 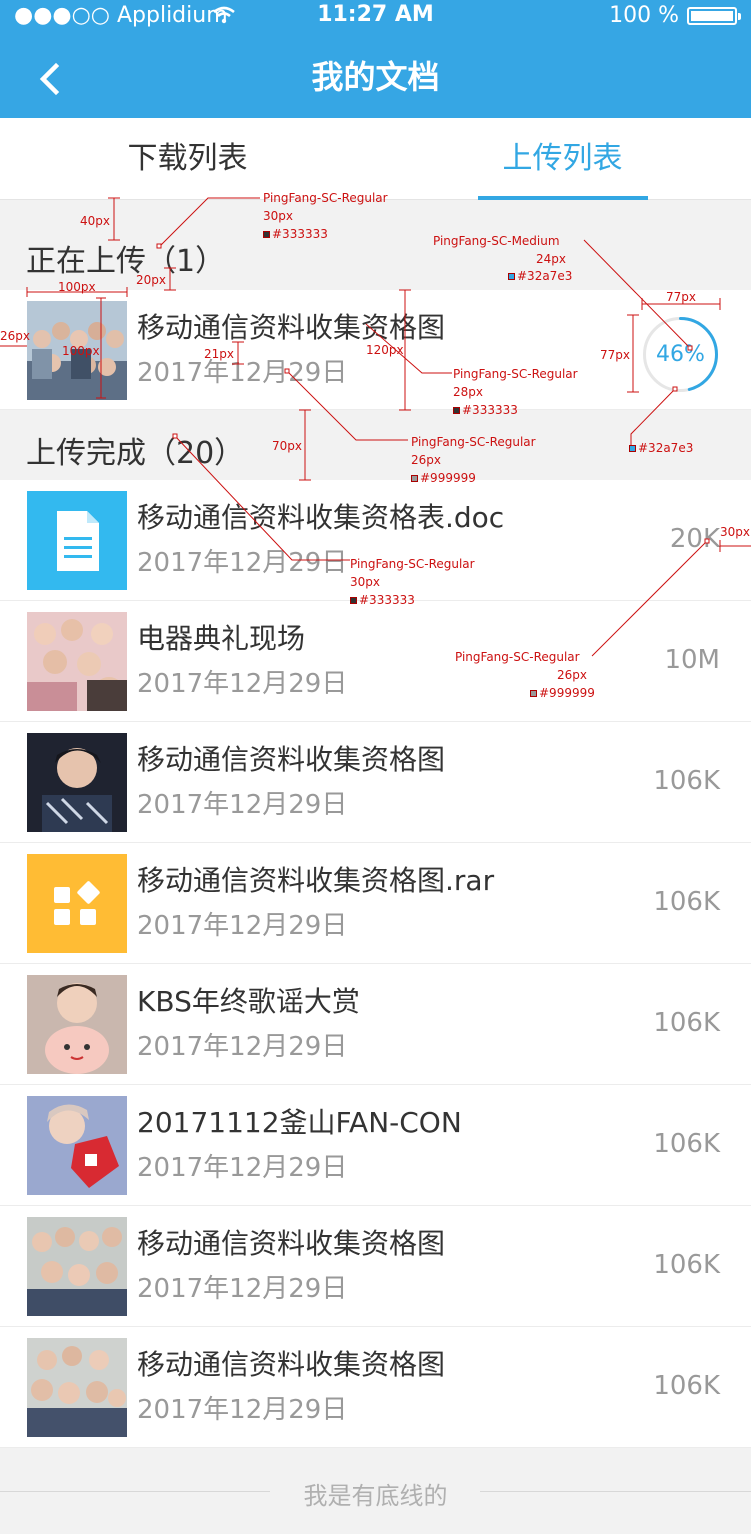 What do you see at coordinates (714, 16) in the screenshot?
I see `battery-icon` at bounding box center [714, 16].